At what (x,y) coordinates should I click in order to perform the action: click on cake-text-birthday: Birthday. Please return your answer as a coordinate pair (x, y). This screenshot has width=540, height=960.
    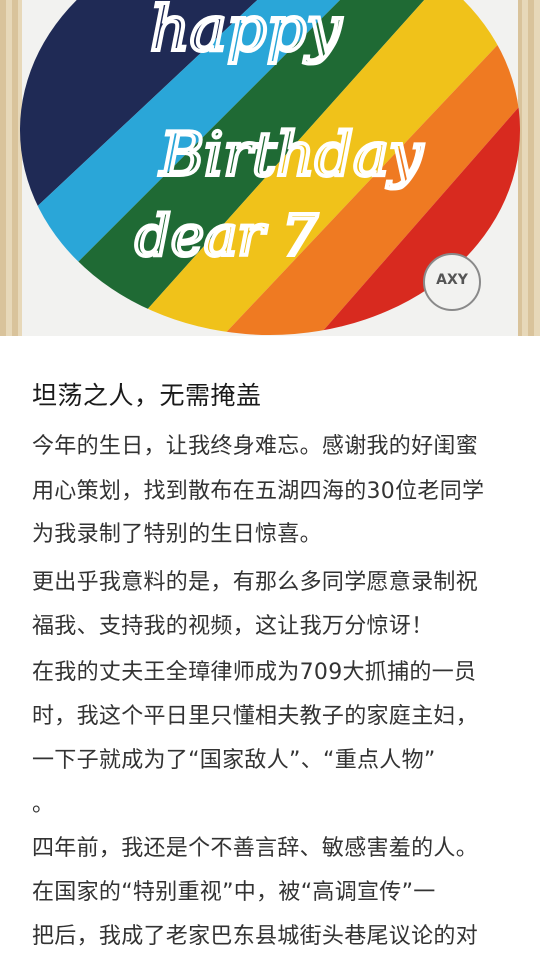
    Looking at the image, I should click on (291, 155).